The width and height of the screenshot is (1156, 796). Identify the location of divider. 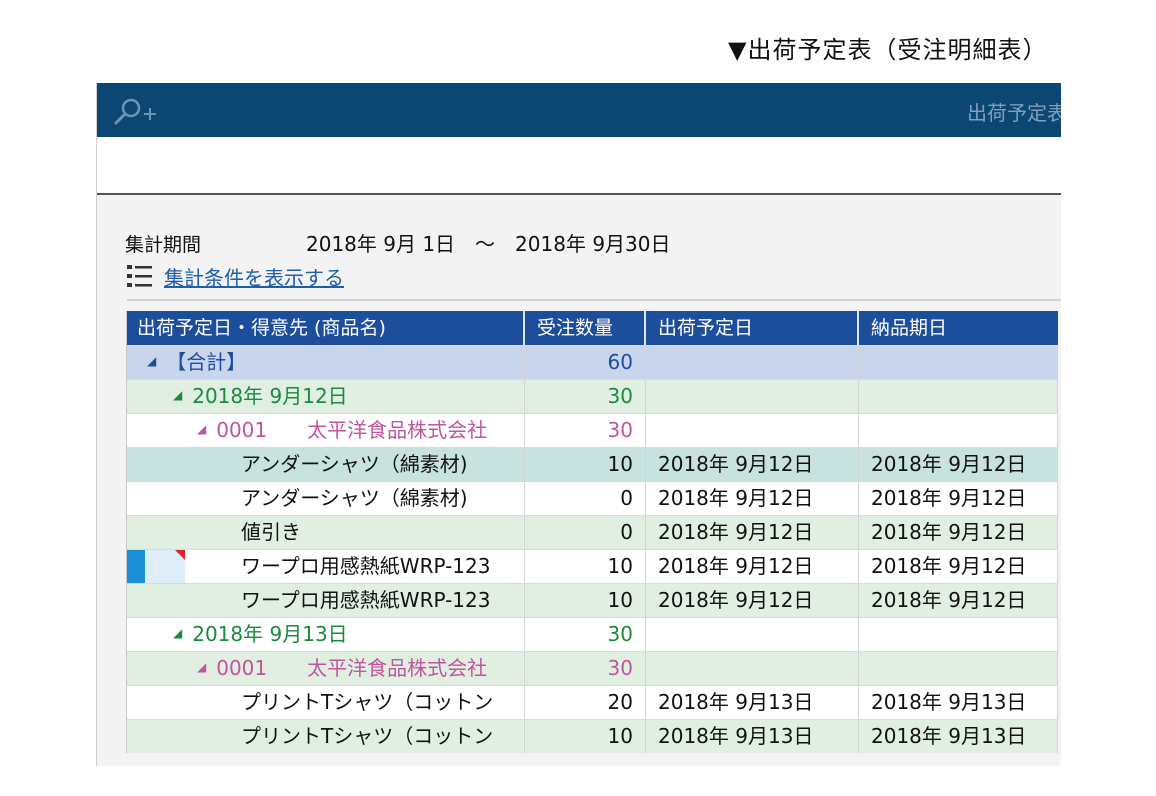
(594, 300).